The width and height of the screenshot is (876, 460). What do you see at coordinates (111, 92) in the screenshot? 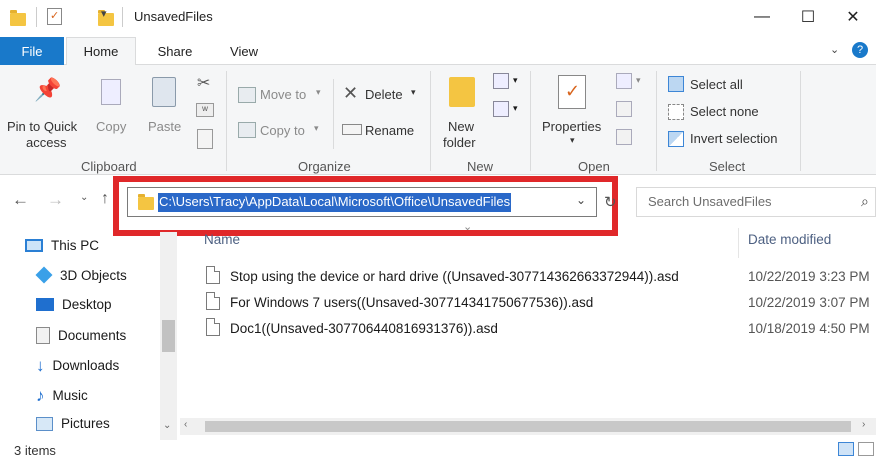
I see `copy-icon` at bounding box center [111, 92].